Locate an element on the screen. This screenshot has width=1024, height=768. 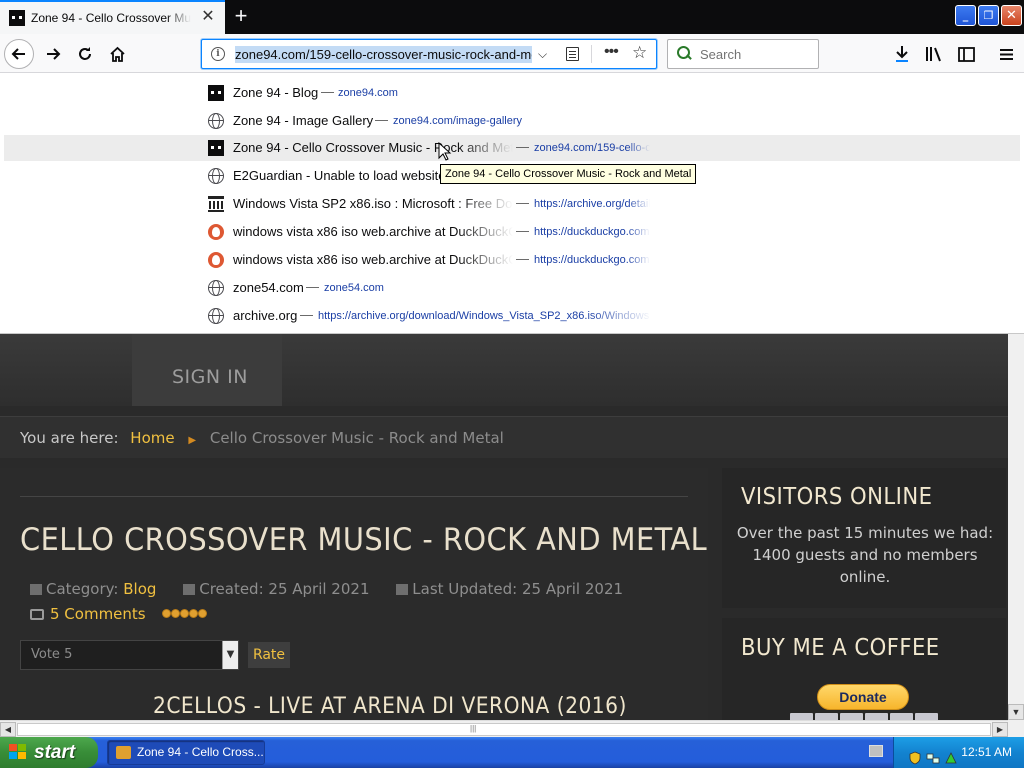
site-info-icon: i is located at coordinates (218, 54).